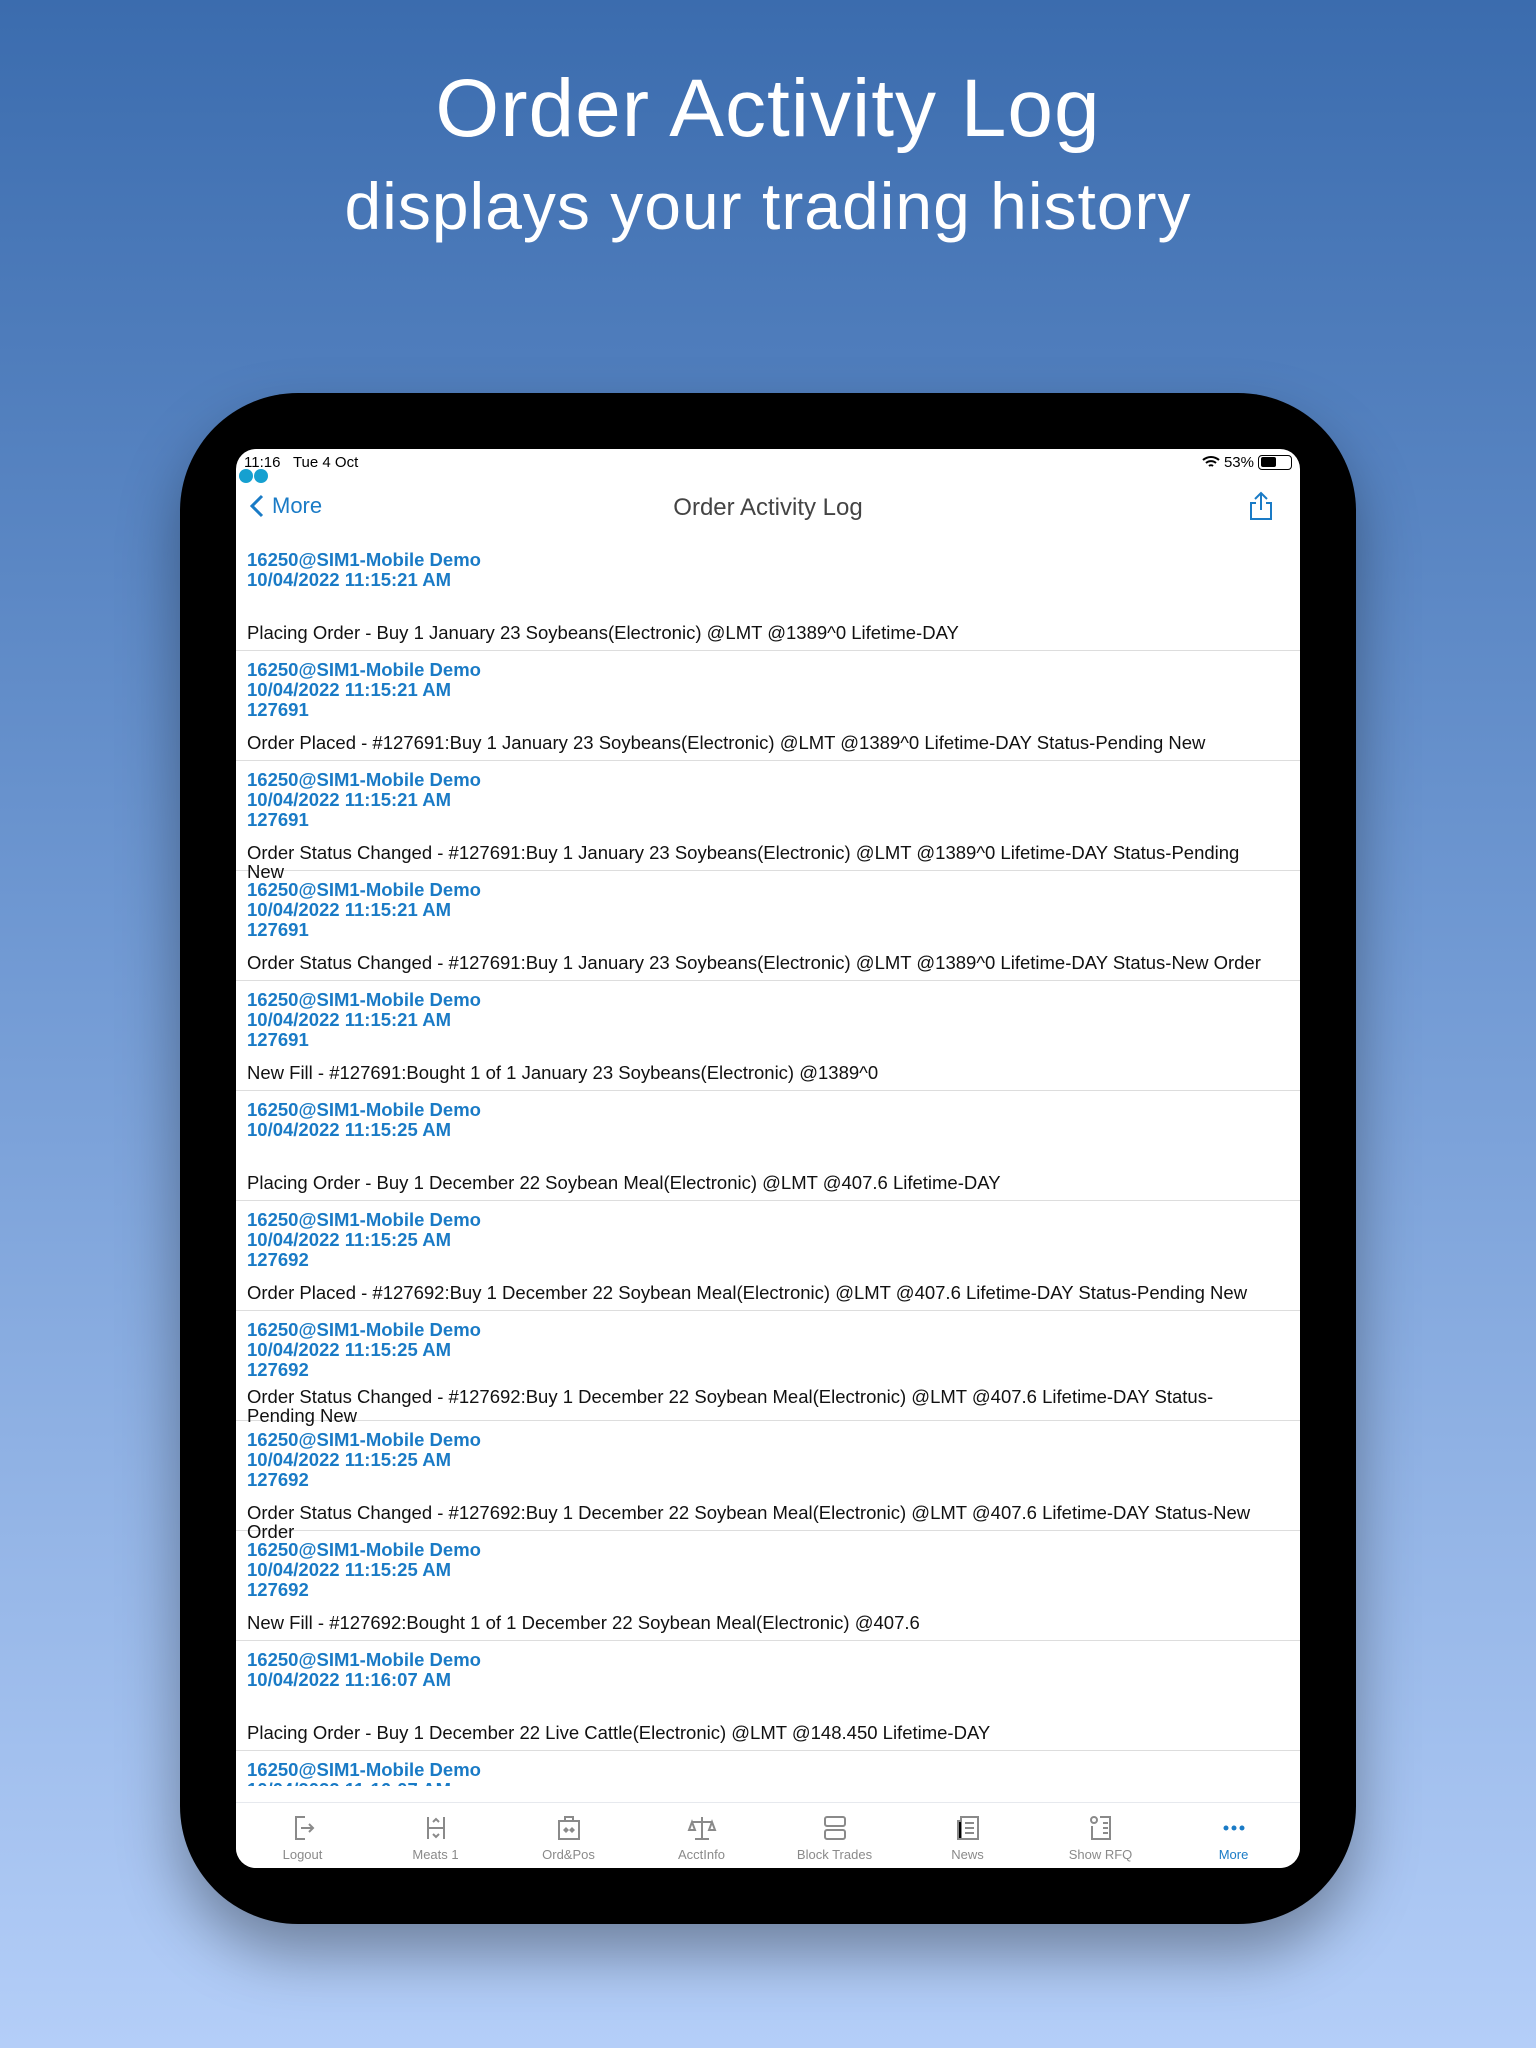 This screenshot has height=2048, width=1536. I want to click on status-date: Tue 4 Oct, so click(325, 462).